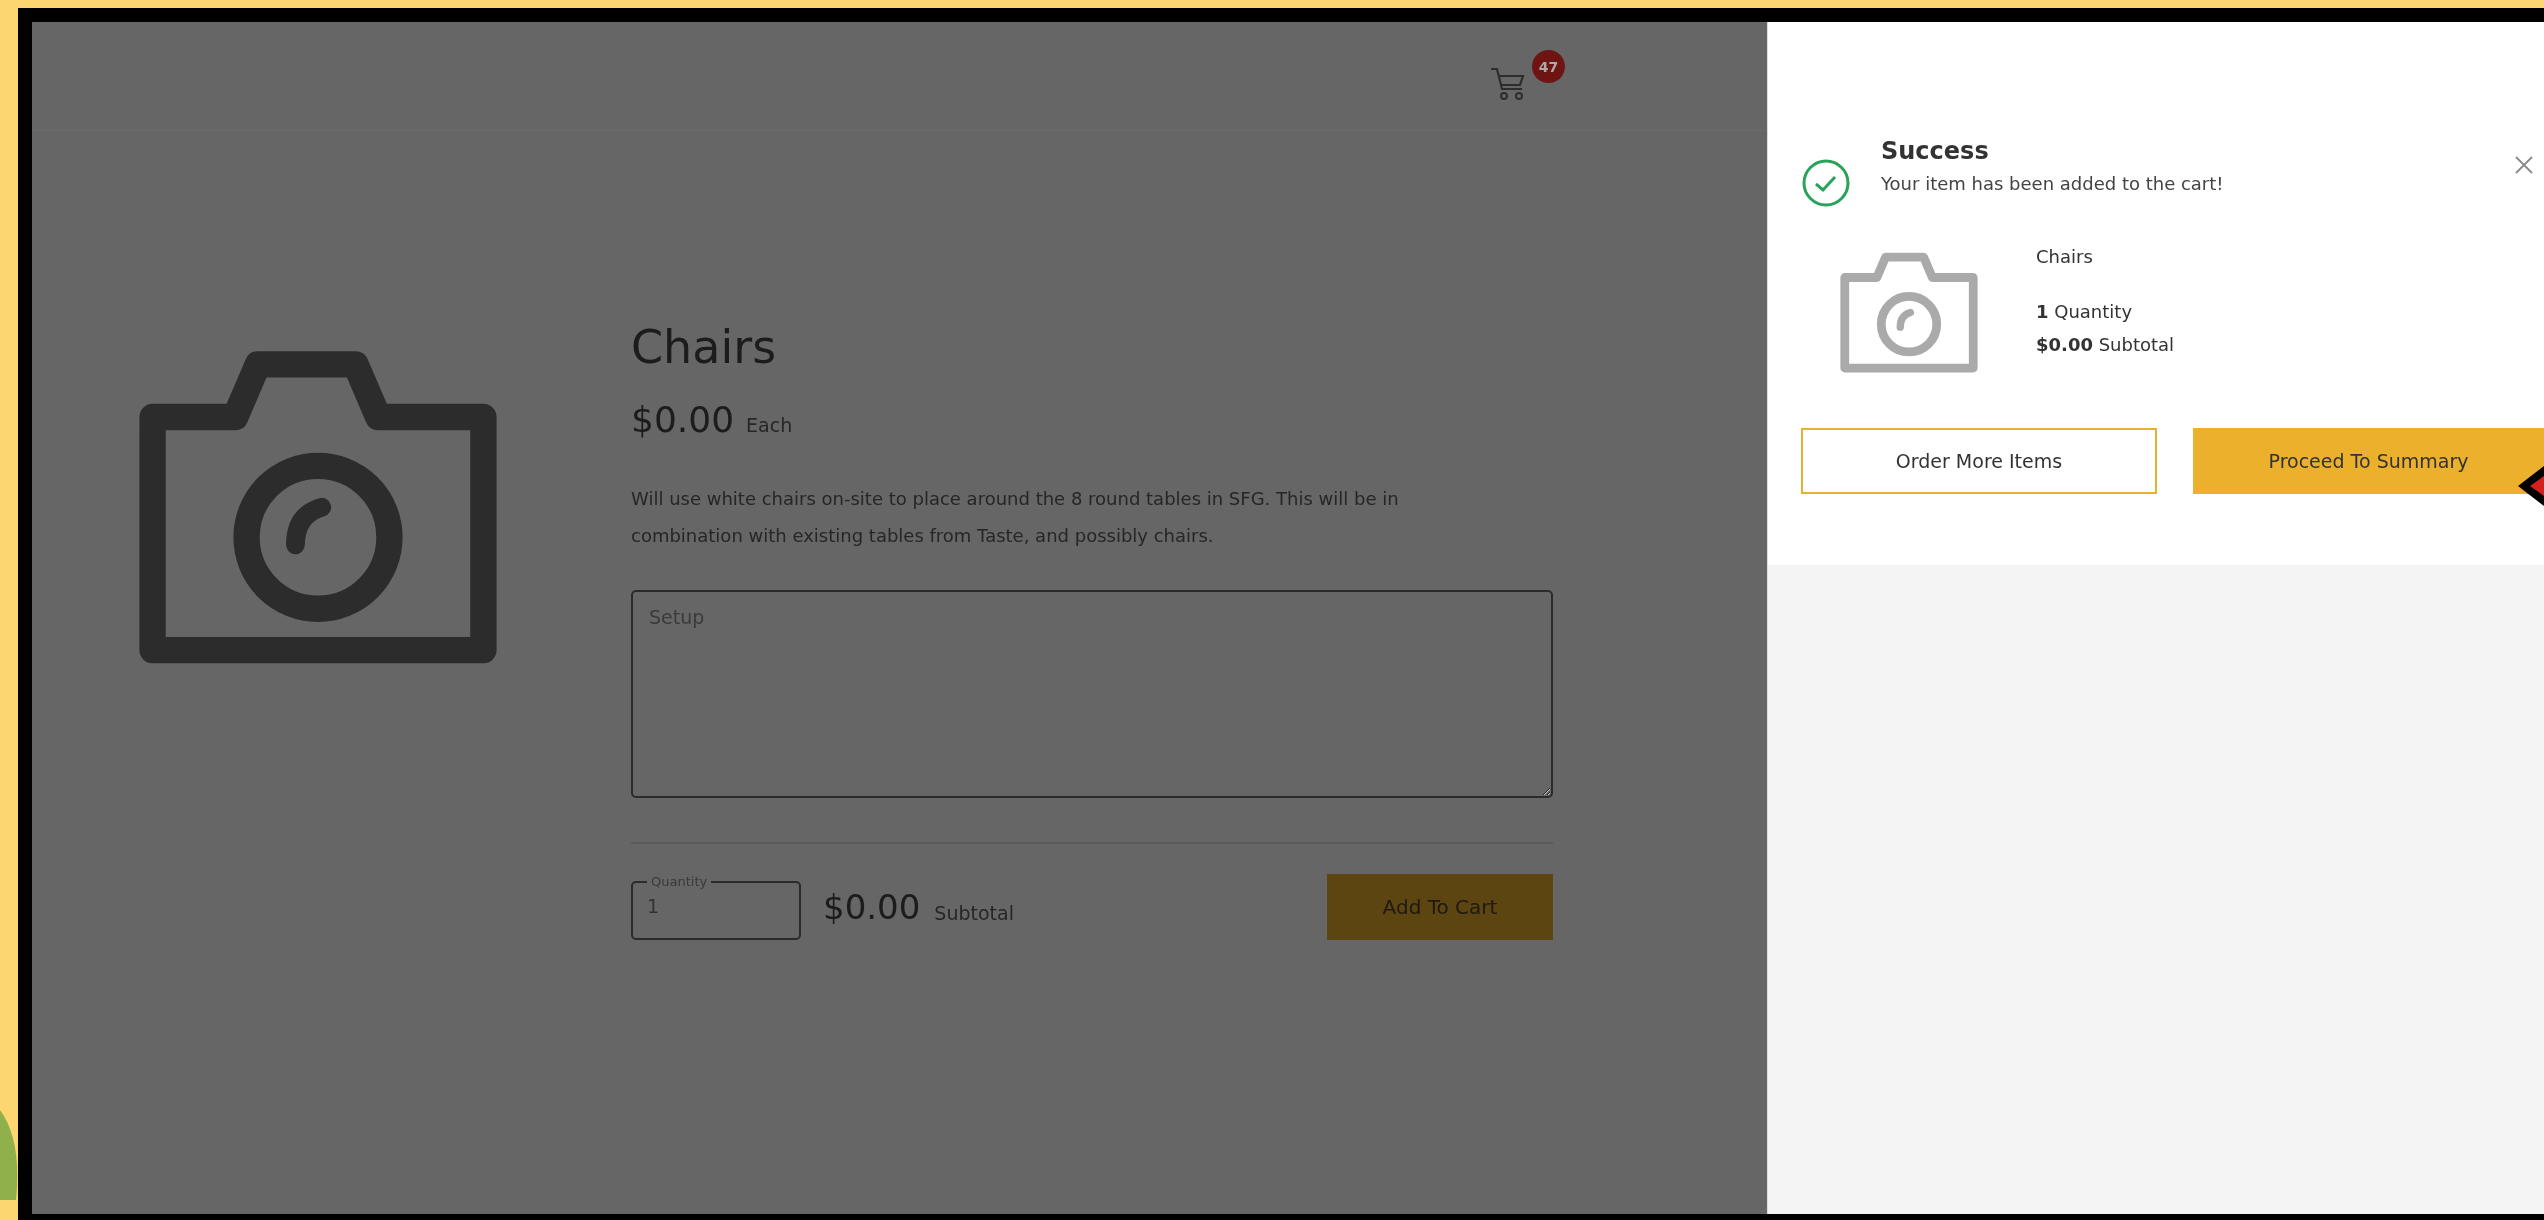 The height and width of the screenshot is (1220, 2544). I want to click on product-title: Chairs, so click(704, 347).